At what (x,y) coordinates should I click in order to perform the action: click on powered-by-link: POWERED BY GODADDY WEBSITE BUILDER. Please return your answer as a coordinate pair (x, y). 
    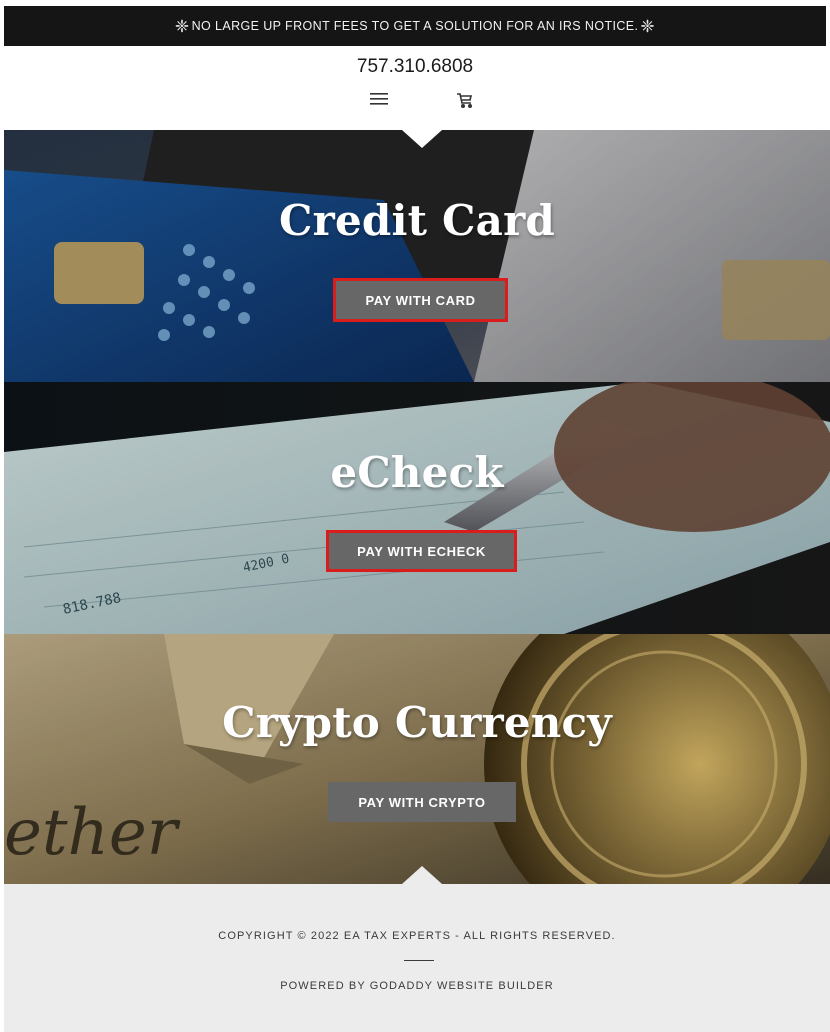
    Looking at the image, I should click on (417, 986).